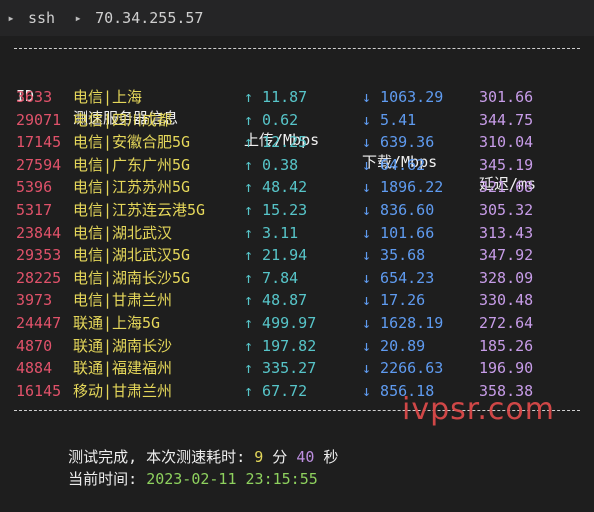 This screenshot has height=512, width=594. Describe the element at coordinates (271, 164) in the screenshot. I see `cell-upload: ↑ 0.38` at that location.